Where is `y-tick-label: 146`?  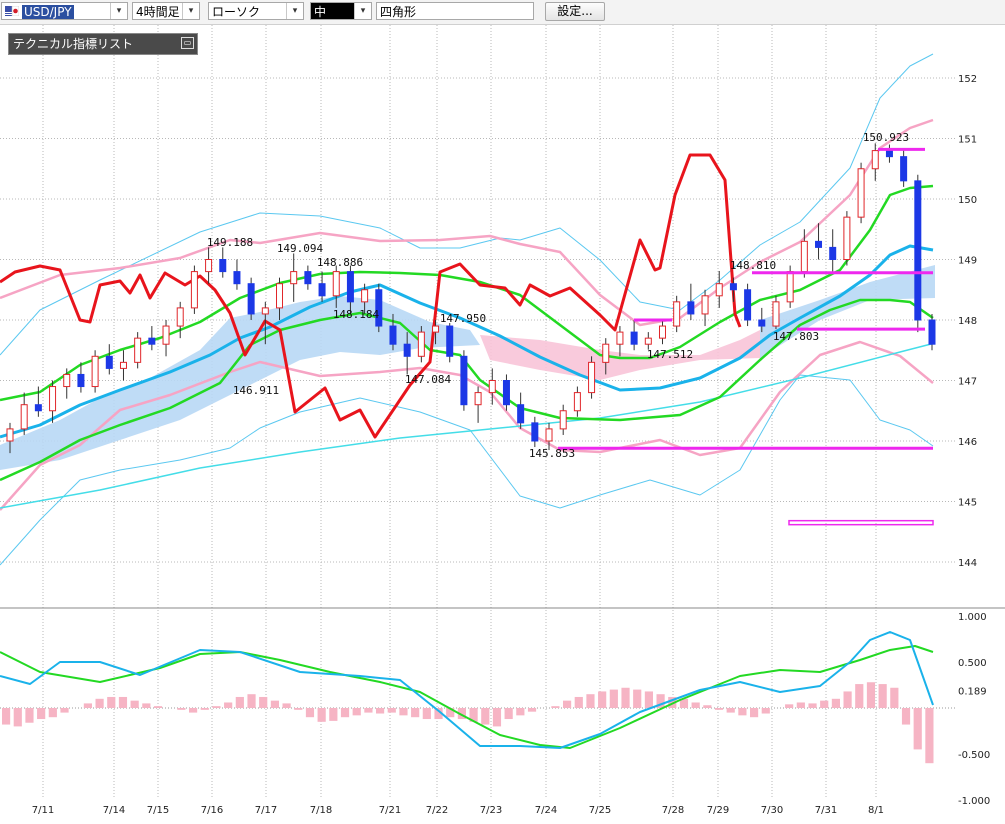 y-tick-label: 146 is located at coordinates (967, 442).